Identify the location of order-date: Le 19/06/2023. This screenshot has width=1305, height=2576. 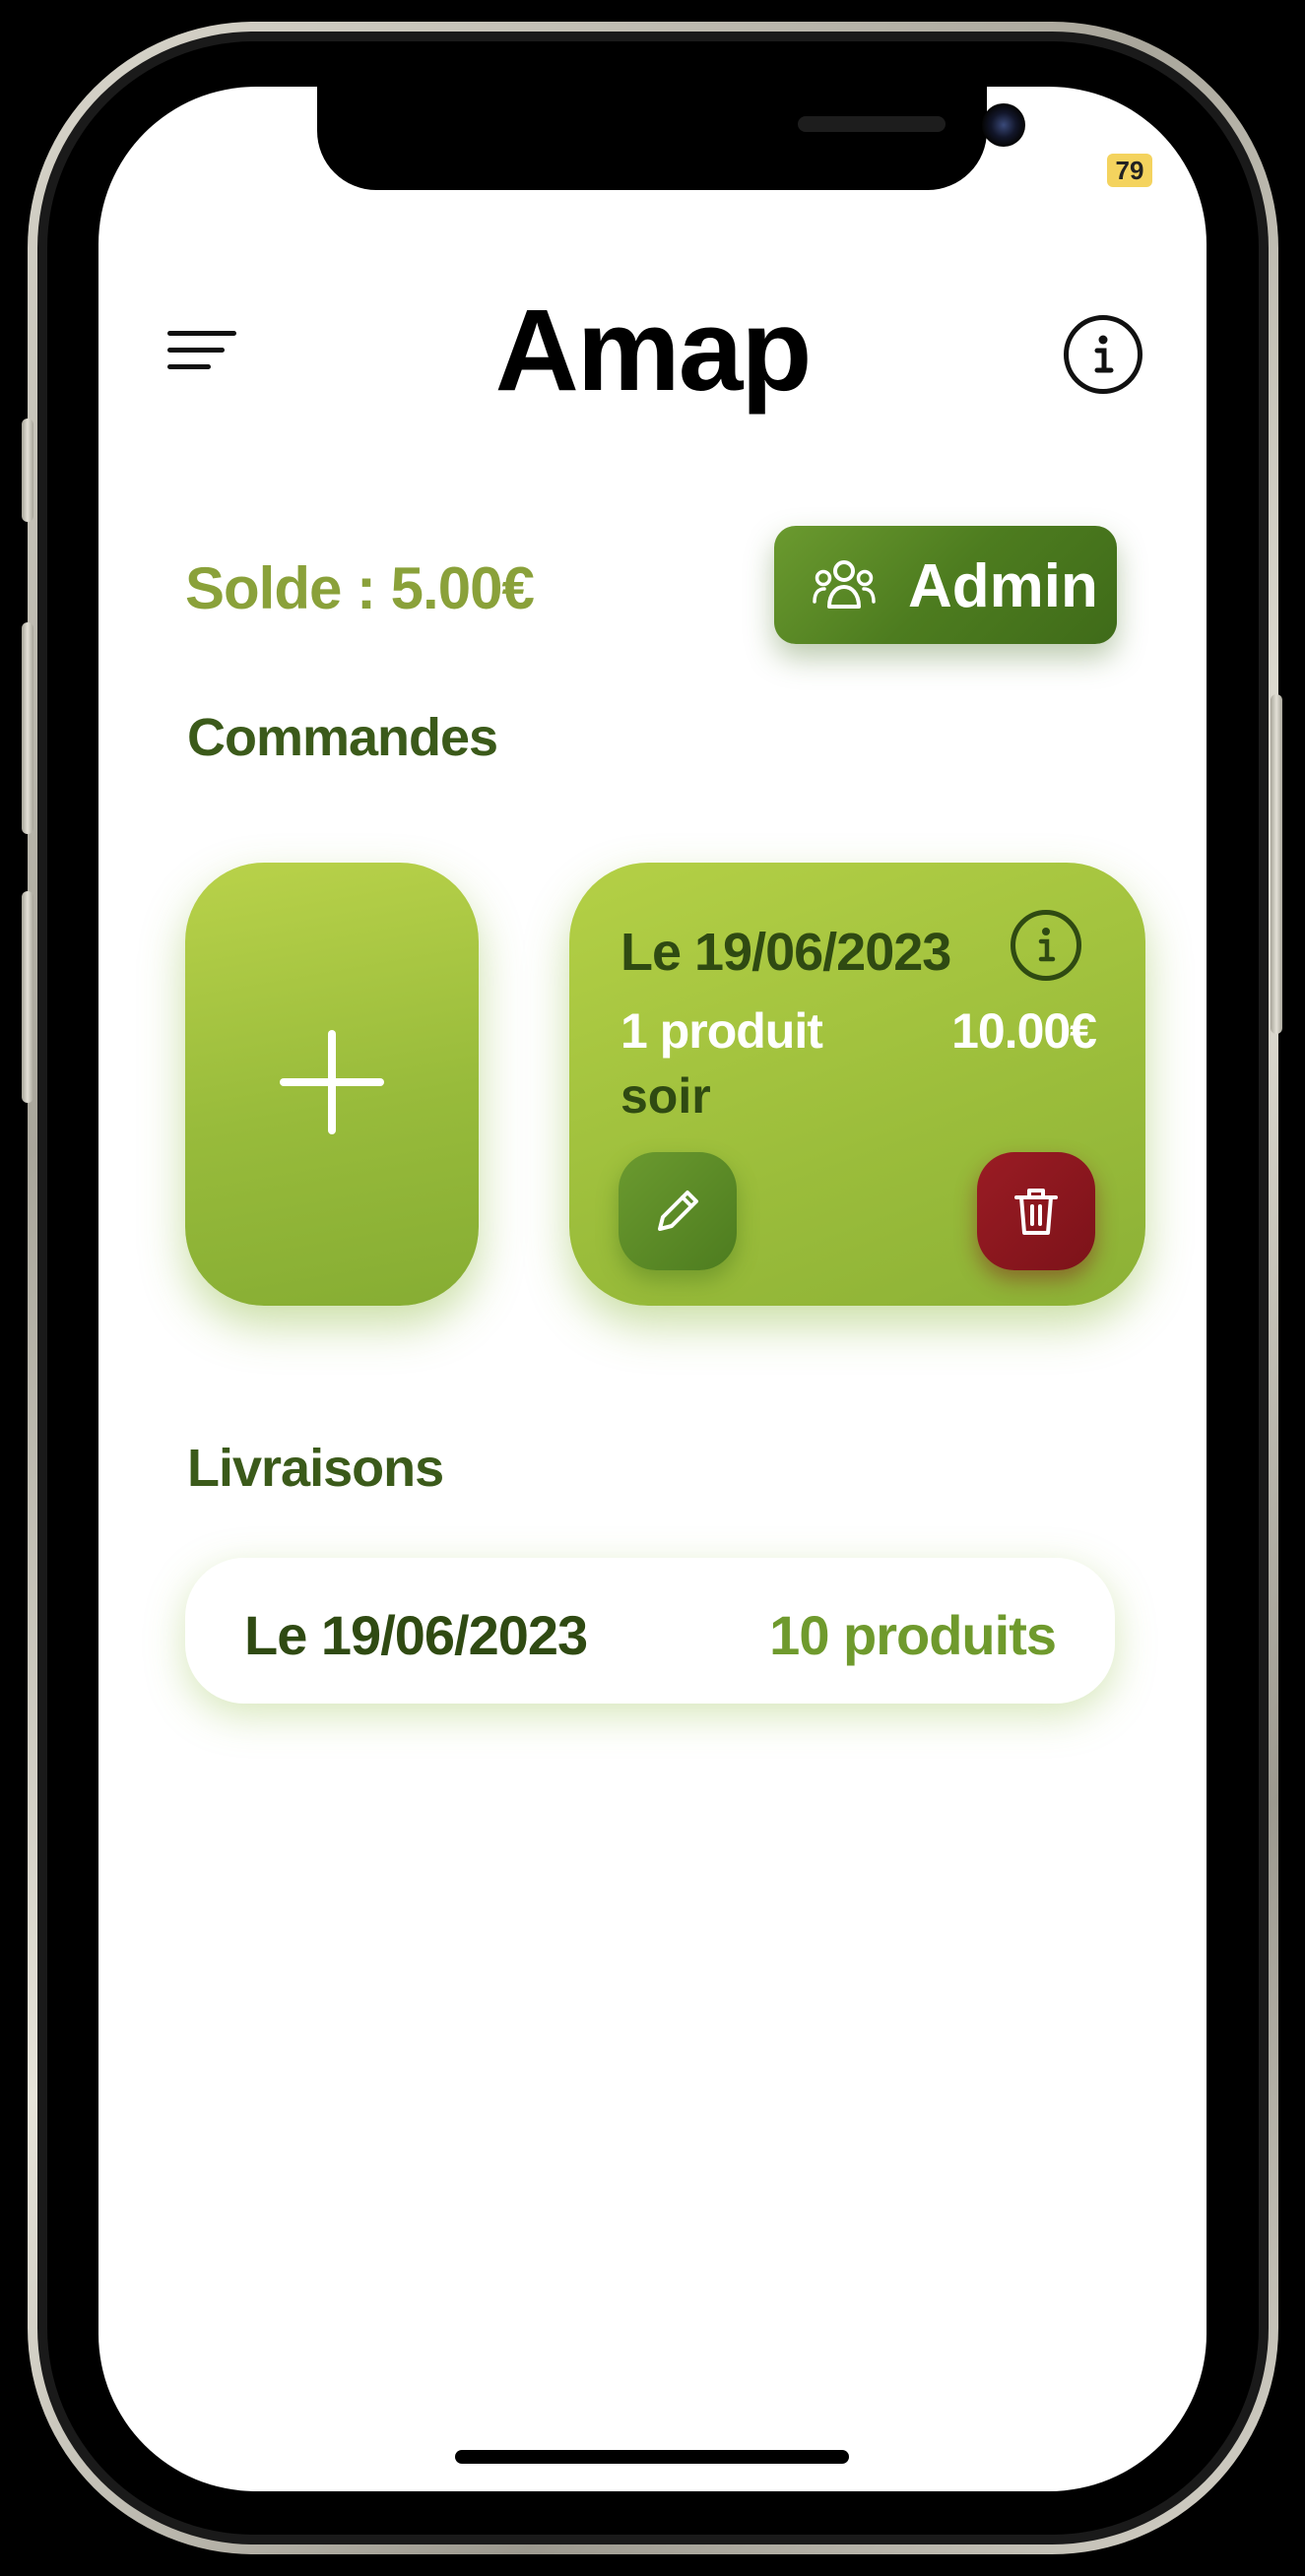
(785, 952).